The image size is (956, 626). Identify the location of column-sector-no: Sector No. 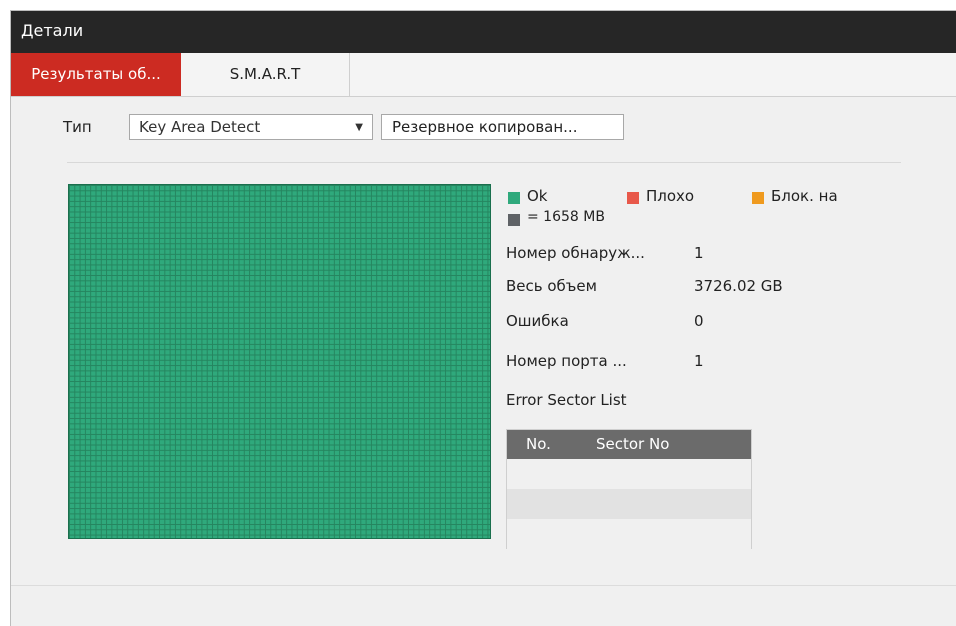
(633, 444).